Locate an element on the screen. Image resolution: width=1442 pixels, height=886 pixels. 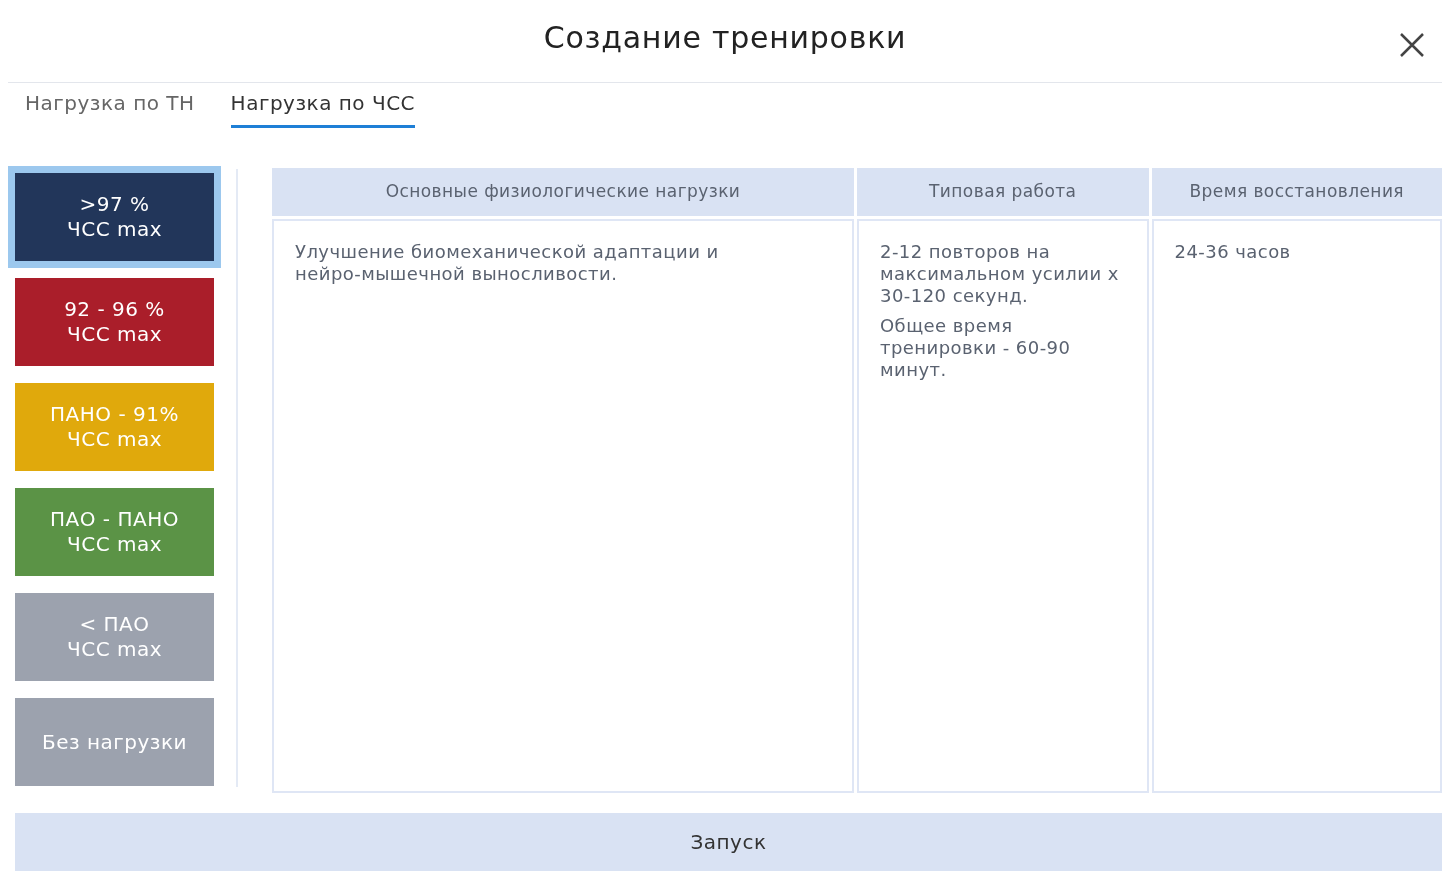
dialog-title: Создание тренировки is located at coordinates (725, 37).